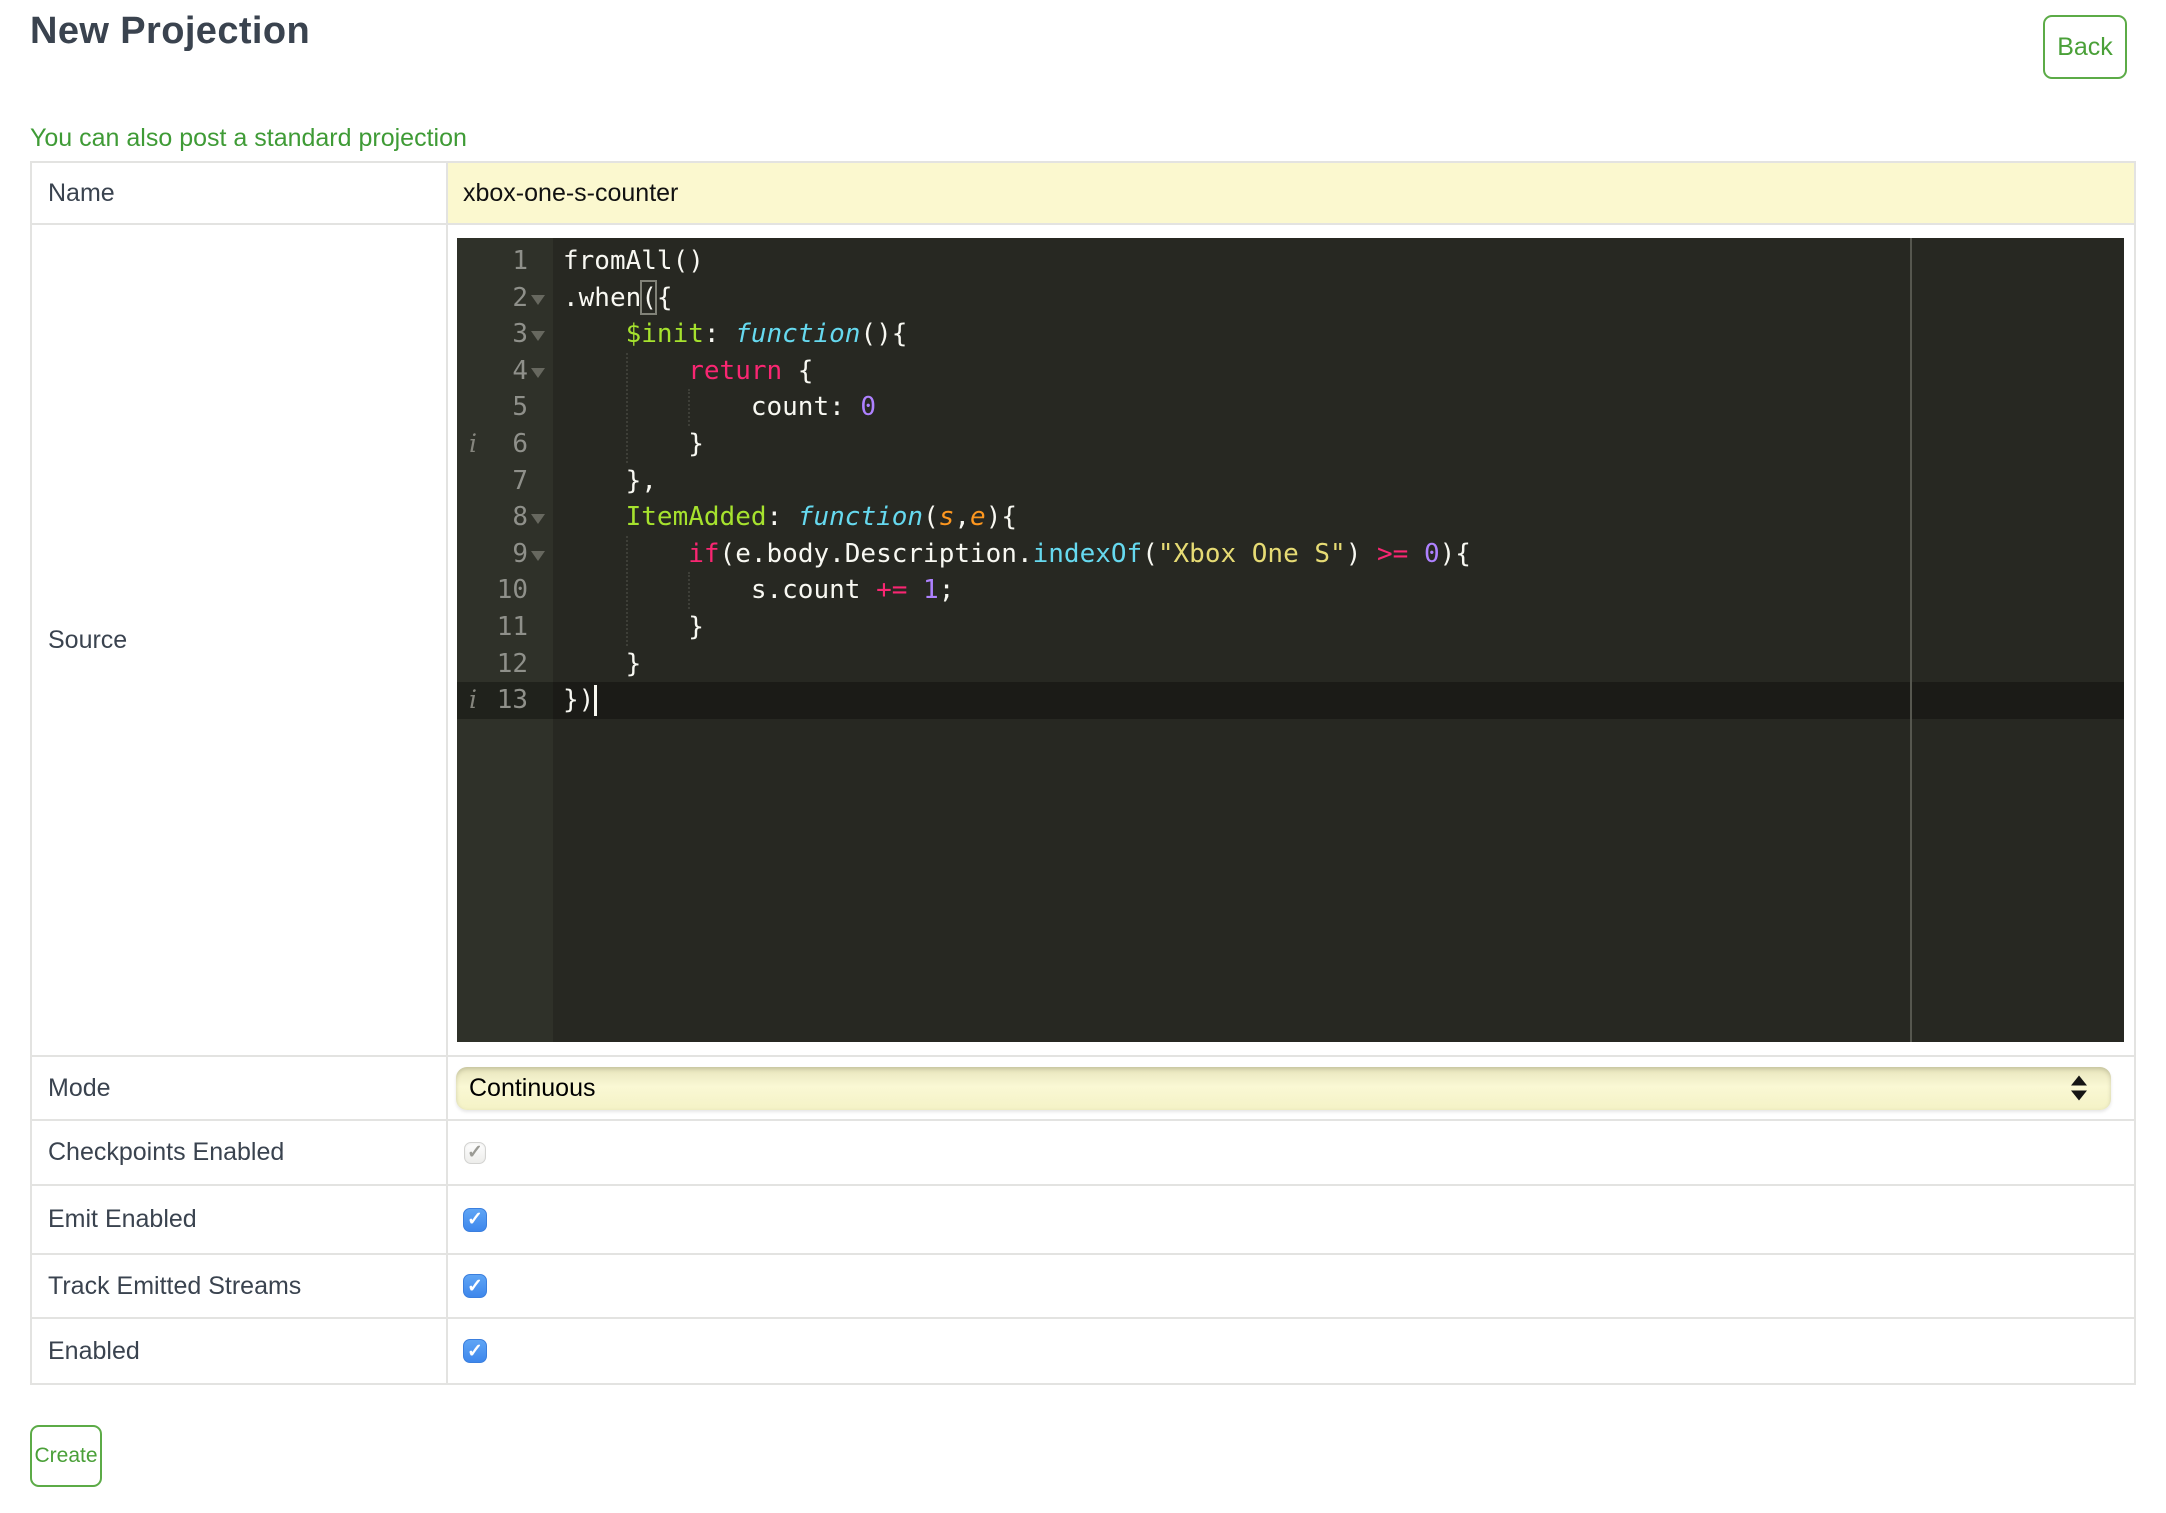 The image size is (2166, 1513). What do you see at coordinates (240, 640) in the screenshot?
I see `source-label: Source` at bounding box center [240, 640].